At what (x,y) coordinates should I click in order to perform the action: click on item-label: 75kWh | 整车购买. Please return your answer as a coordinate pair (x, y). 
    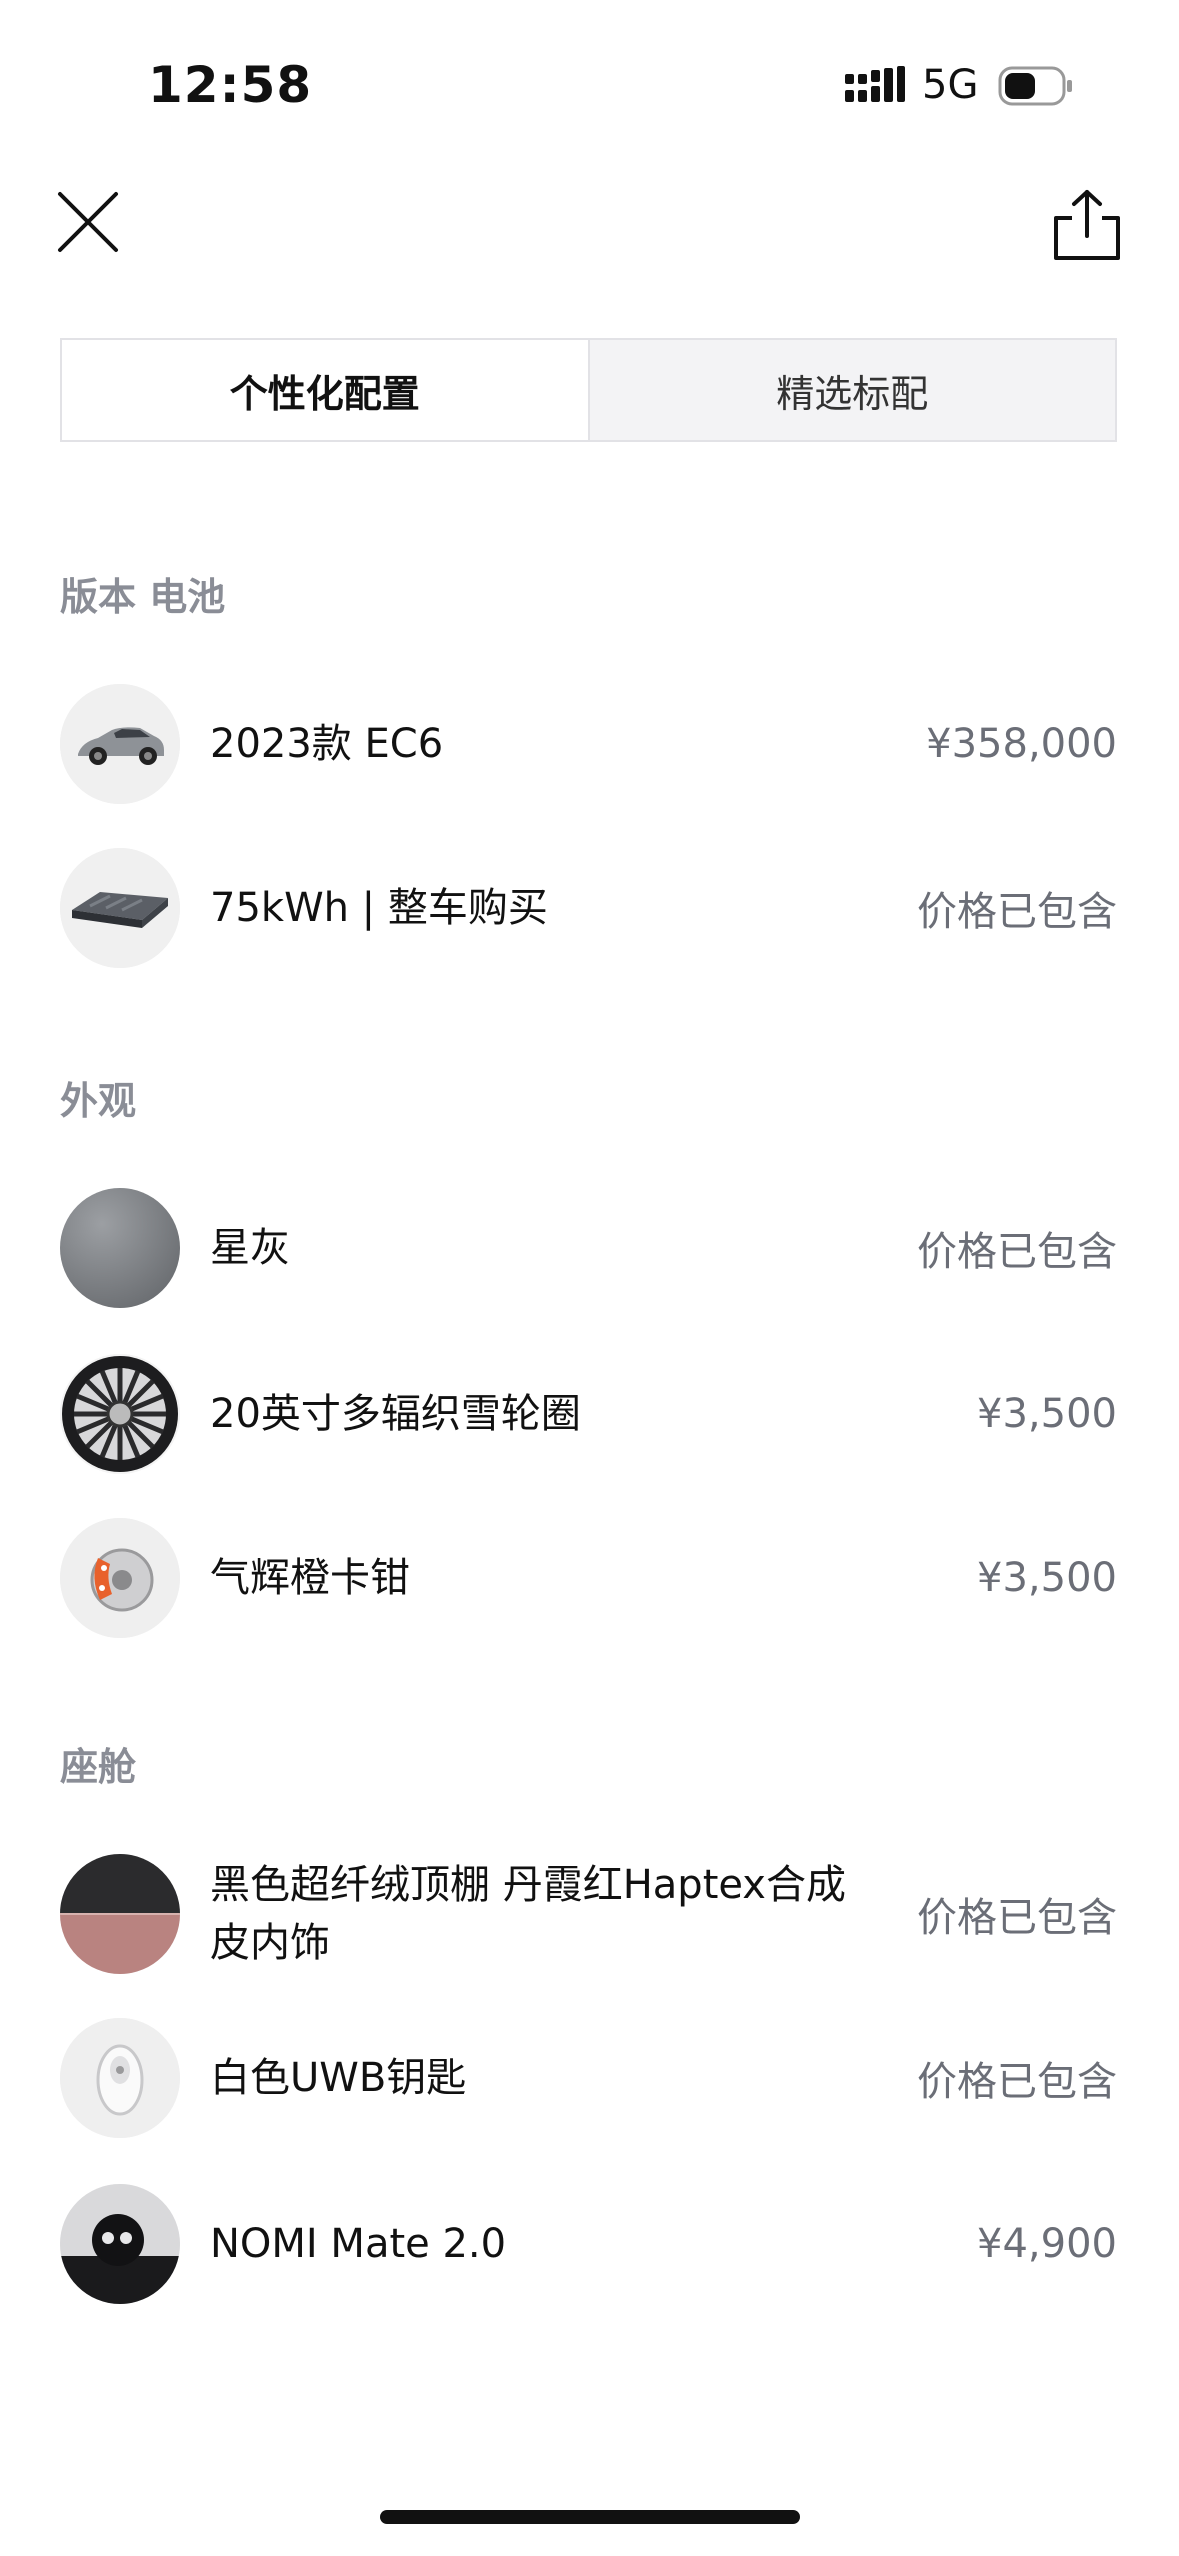
    Looking at the image, I should click on (379, 908).